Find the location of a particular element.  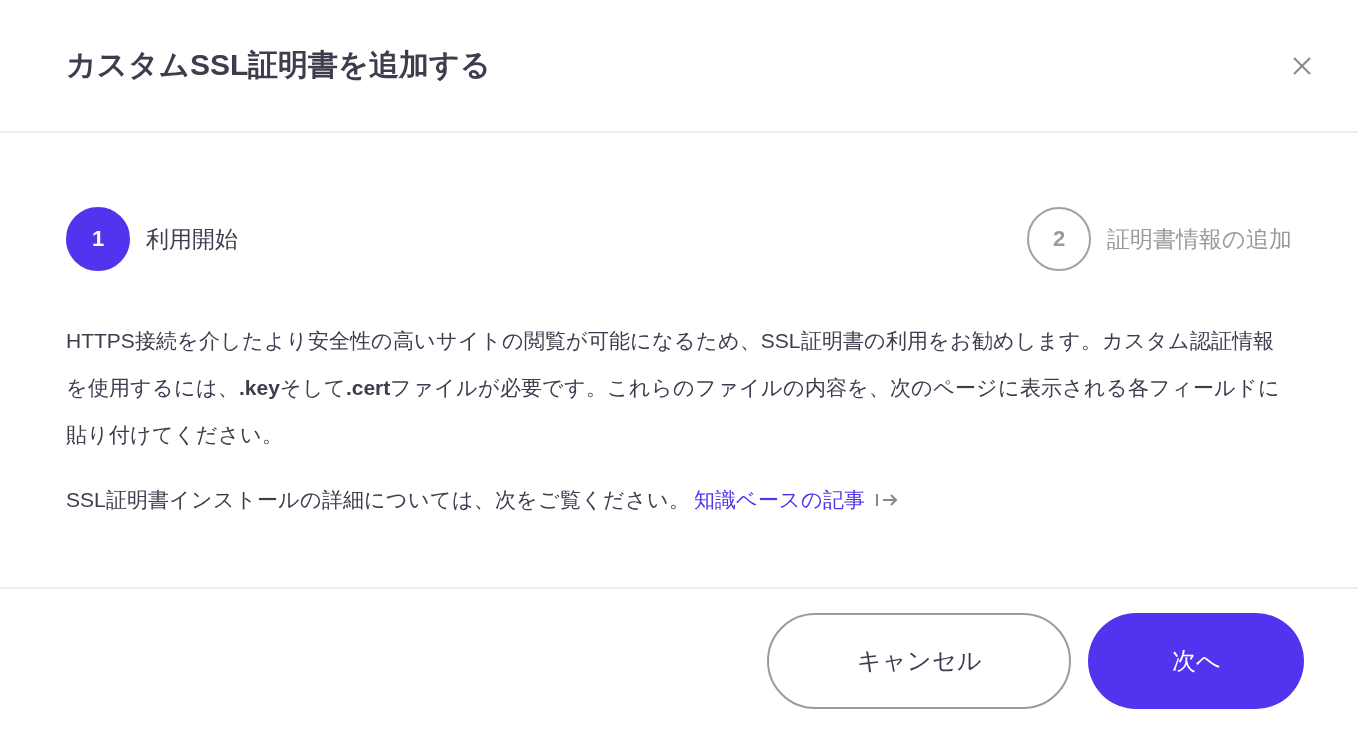

step-number: 2 is located at coordinates (1059, 239).